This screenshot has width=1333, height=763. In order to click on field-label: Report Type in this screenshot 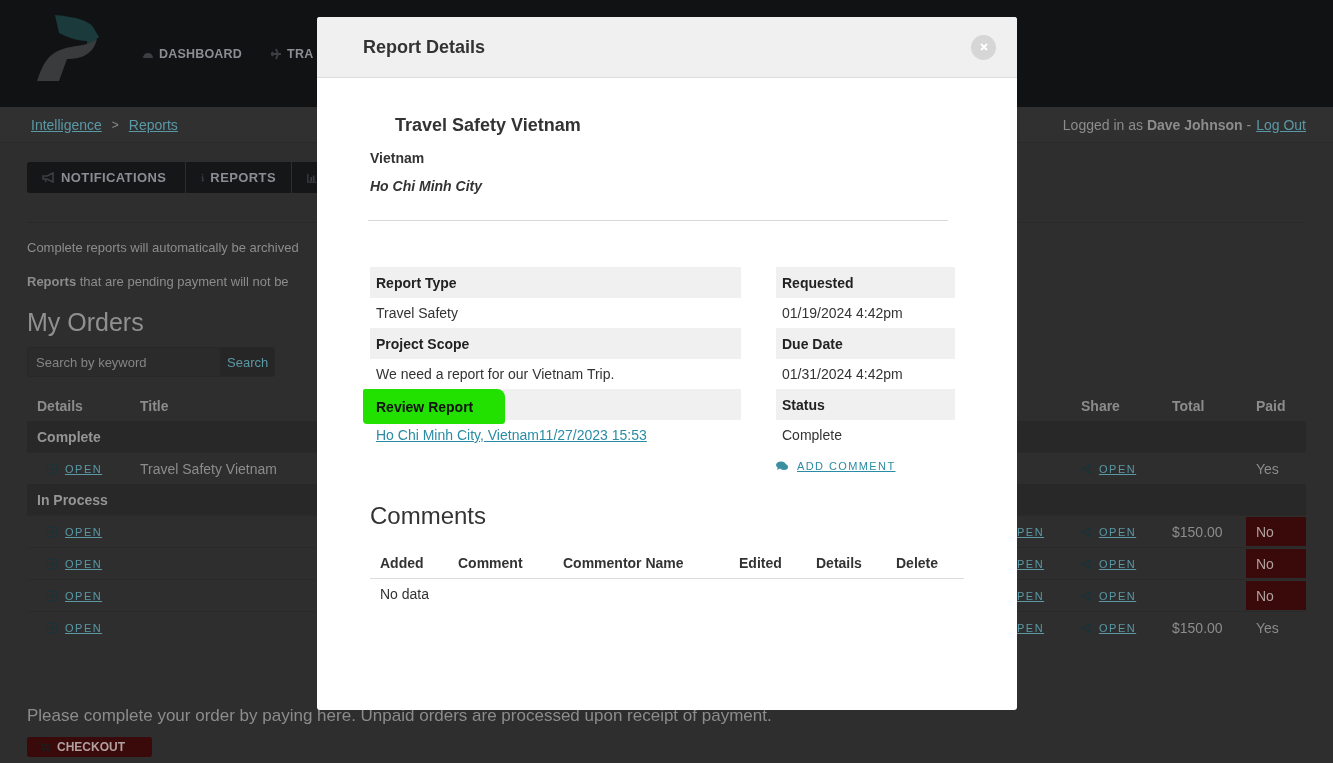, I will do `click(416, 283)`.